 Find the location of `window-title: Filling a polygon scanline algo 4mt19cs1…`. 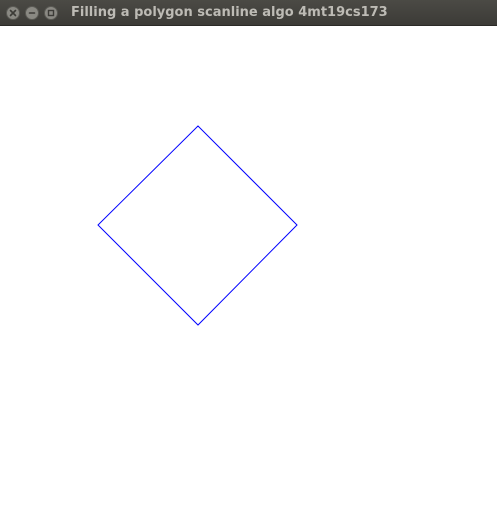

window-title: Filling a polygon scanline algo 4mt19cs1… is located at coordinates (229, 12).